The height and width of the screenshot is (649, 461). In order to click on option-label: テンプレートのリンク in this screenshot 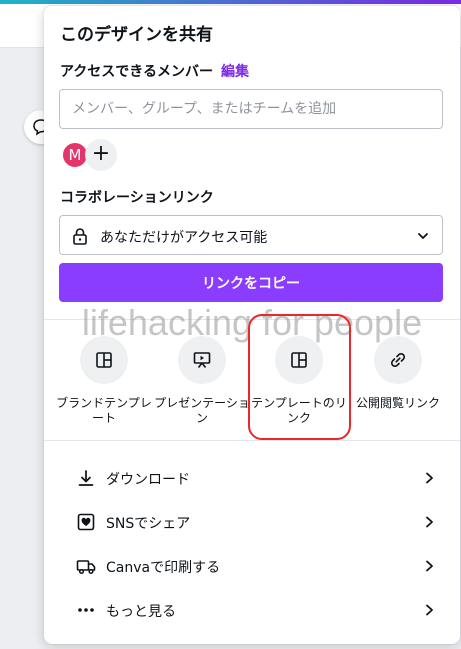, I will do `click(299, 410)`.